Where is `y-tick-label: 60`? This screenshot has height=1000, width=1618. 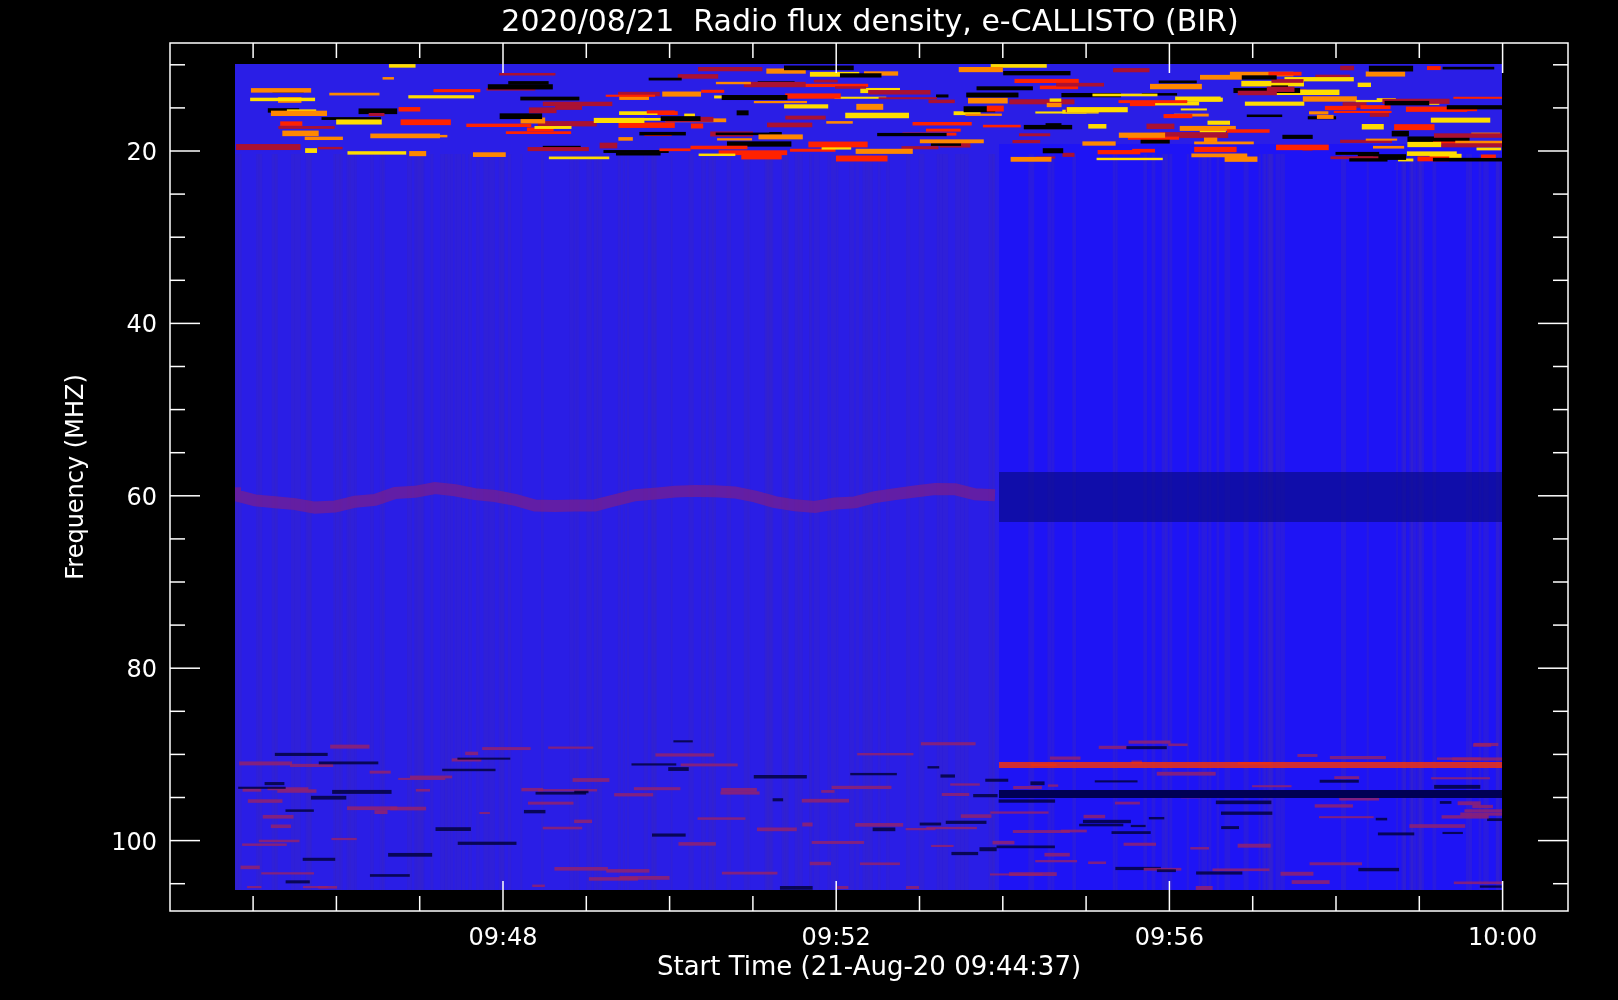 y-tick-label: 60 is located at coordinates (141, 496).